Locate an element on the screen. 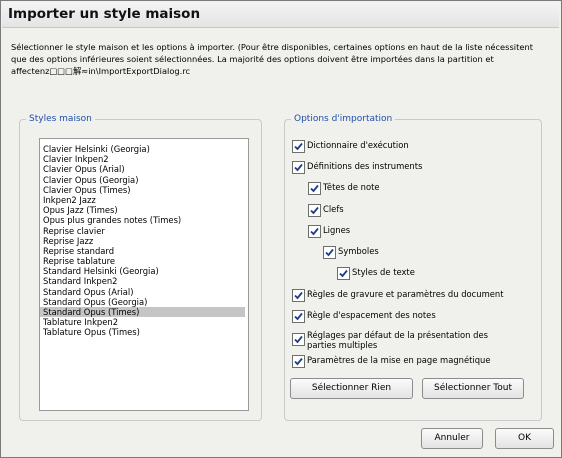  style-list-item: Reprise Jazz is located at coordinates (142, 241).